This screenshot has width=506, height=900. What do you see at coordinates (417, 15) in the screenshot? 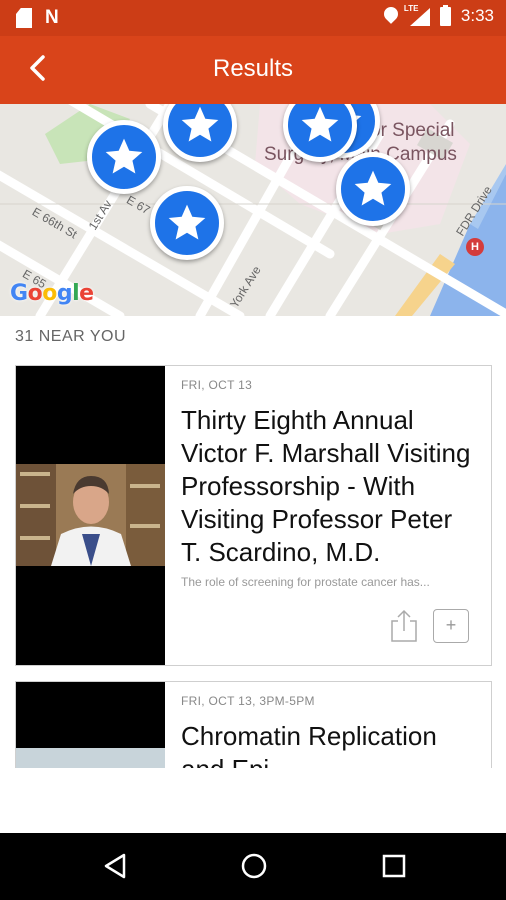
I see `signal-icon: LTE` at bounding box center [417, 15].